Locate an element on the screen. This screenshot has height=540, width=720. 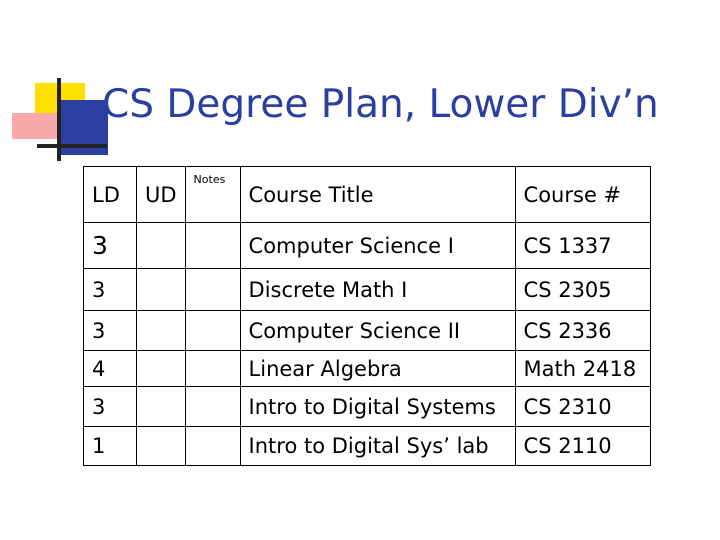
table-row: 3 Computer Science I CS 1337 is located at coordinates (367, 245).